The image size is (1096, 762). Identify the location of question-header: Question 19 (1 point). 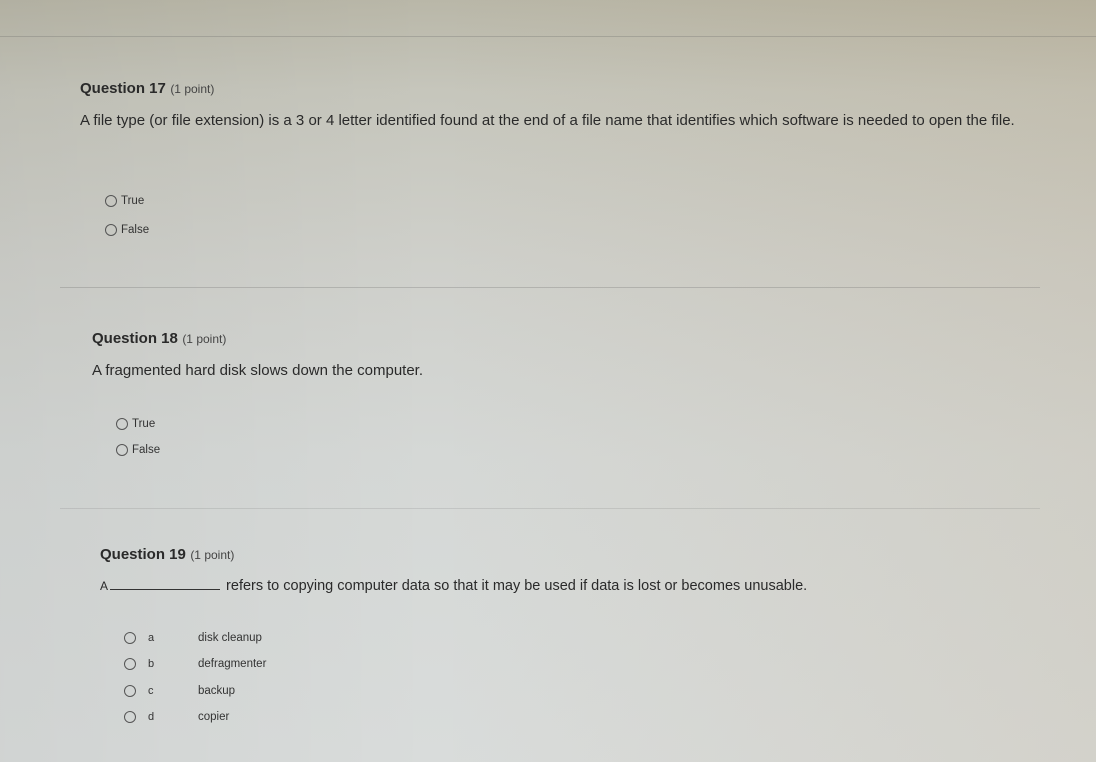
(550, 555).